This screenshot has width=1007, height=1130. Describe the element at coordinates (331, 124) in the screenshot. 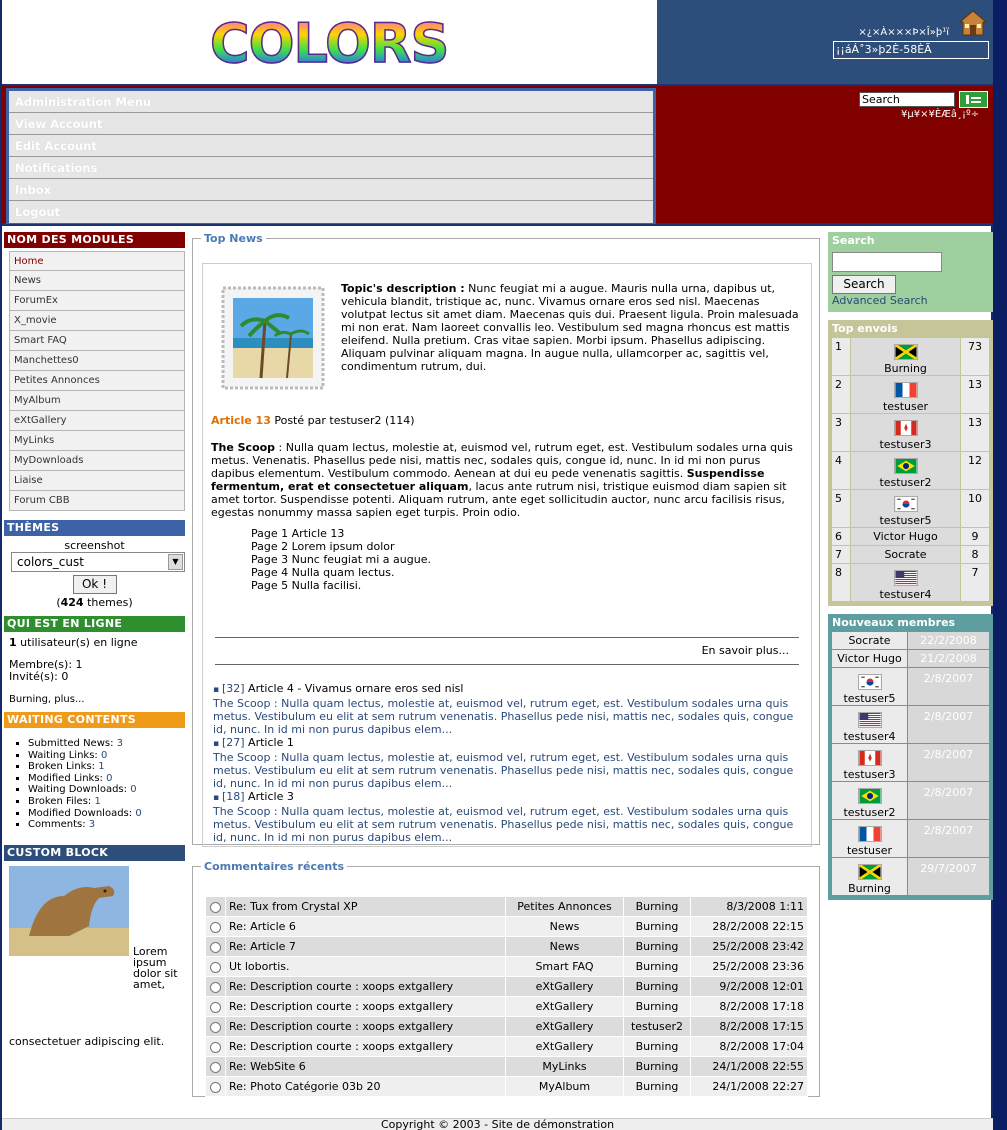

I see `menu-item-view-account: View Account` at that location.